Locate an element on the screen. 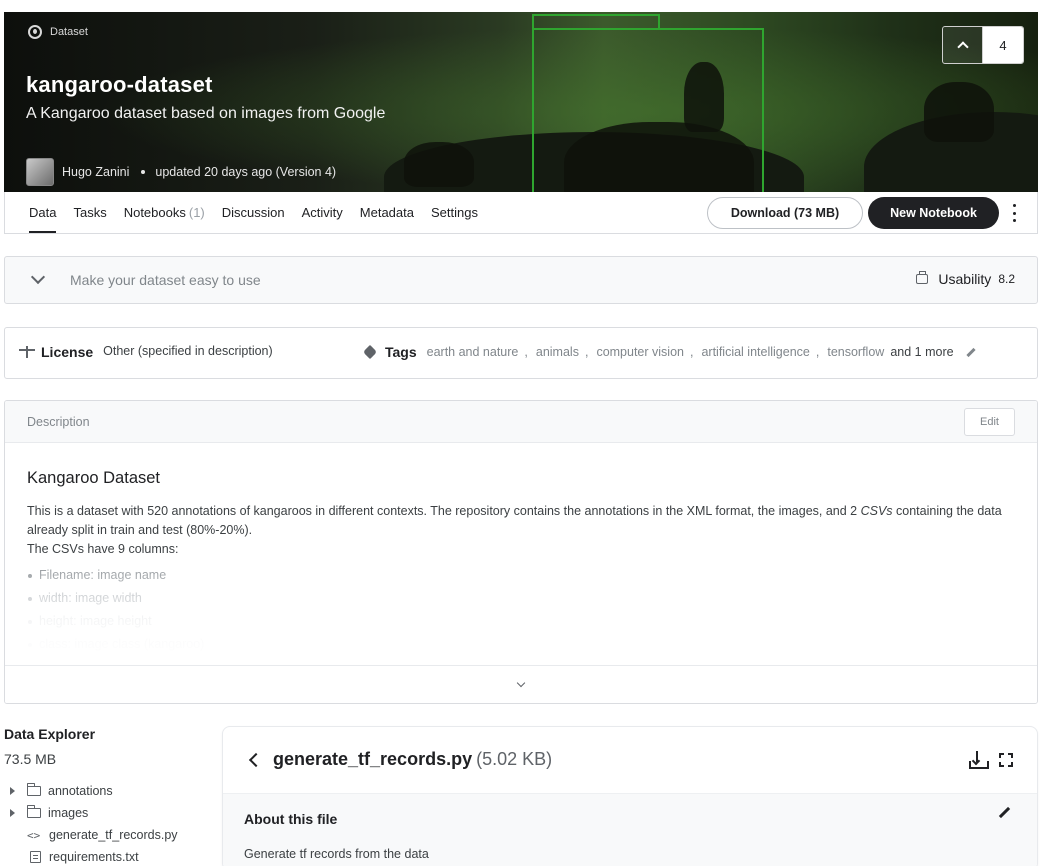 This screenshot has width=1059, height=866. tab-count: (1) is located at coordinates (196, 212).